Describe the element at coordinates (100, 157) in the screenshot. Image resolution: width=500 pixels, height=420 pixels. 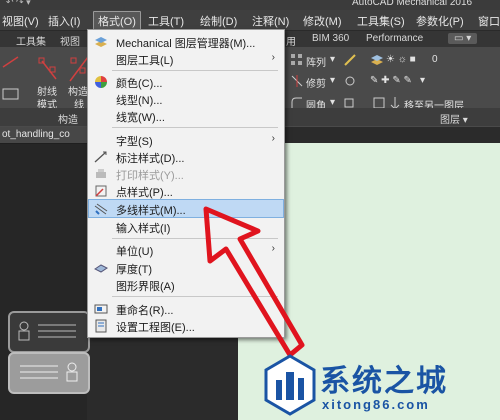
I see `dimension-style-icon` at that location.